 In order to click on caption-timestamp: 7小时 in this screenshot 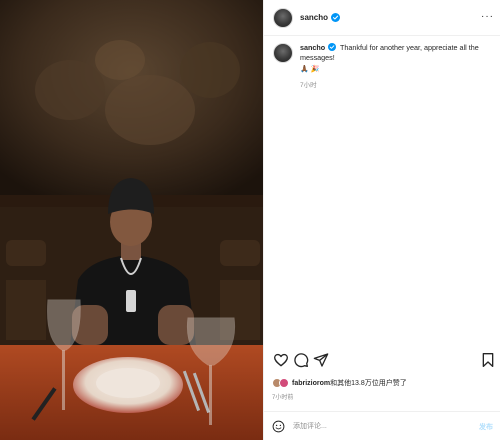, I will do `click(395, 84)`.